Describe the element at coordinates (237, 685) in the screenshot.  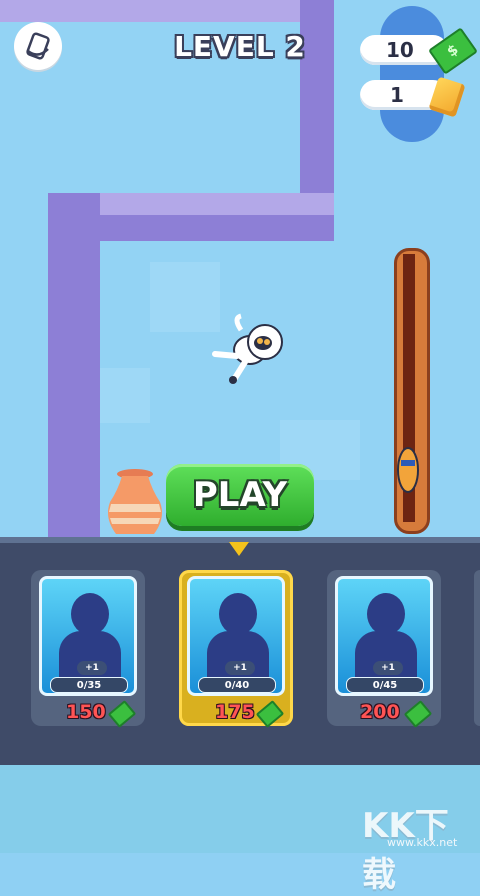
I see `progress-label: 0/40` at that location.